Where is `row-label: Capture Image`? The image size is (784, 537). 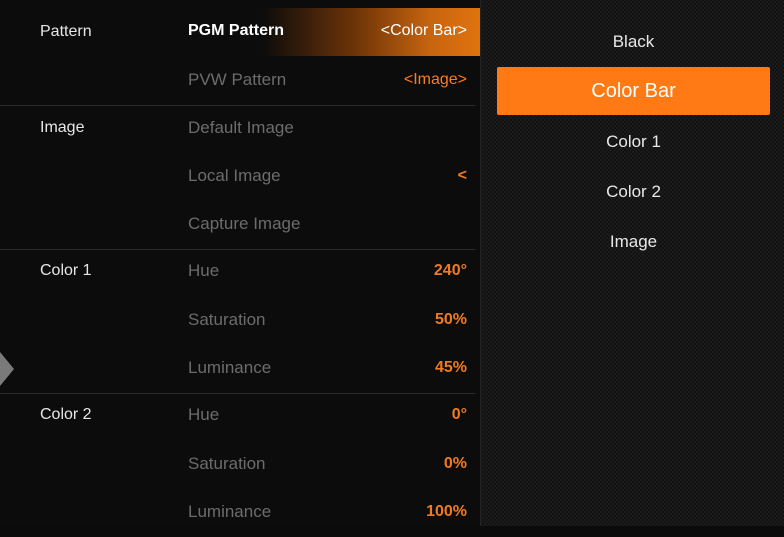
row-label: Capture Image is located at coordinates (244, 223).